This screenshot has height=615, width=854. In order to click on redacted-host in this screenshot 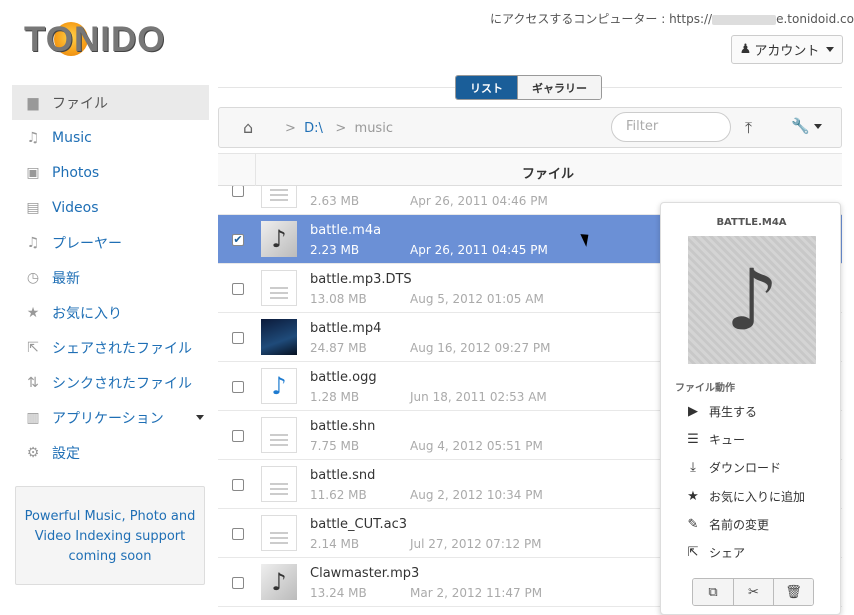, I will do `click(744, 19)`.